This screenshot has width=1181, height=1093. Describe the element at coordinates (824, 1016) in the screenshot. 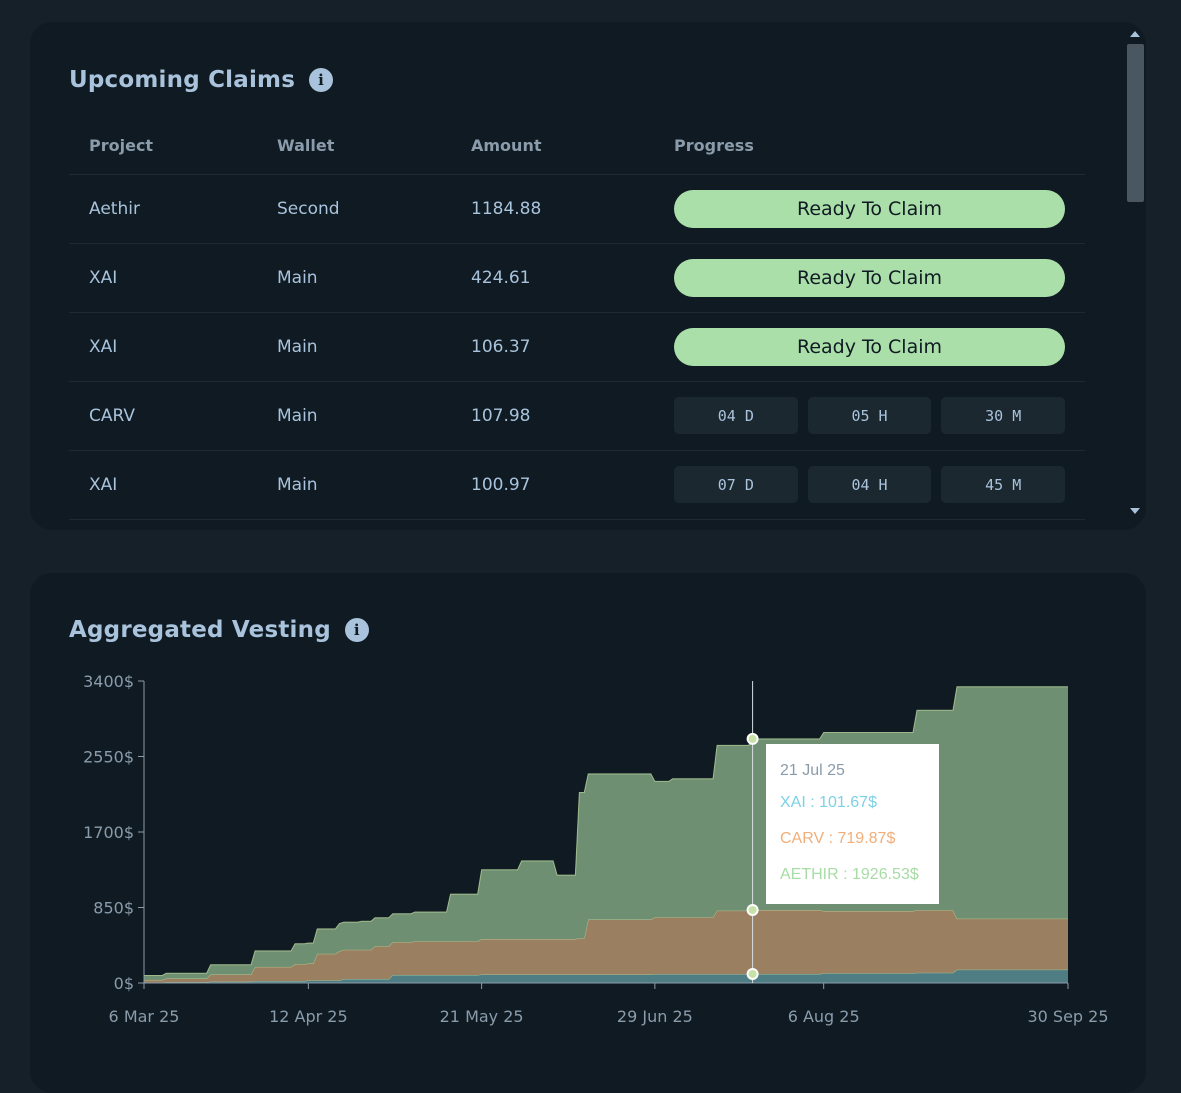

I see `x-tick-label: 6 Aug 25` at that location.